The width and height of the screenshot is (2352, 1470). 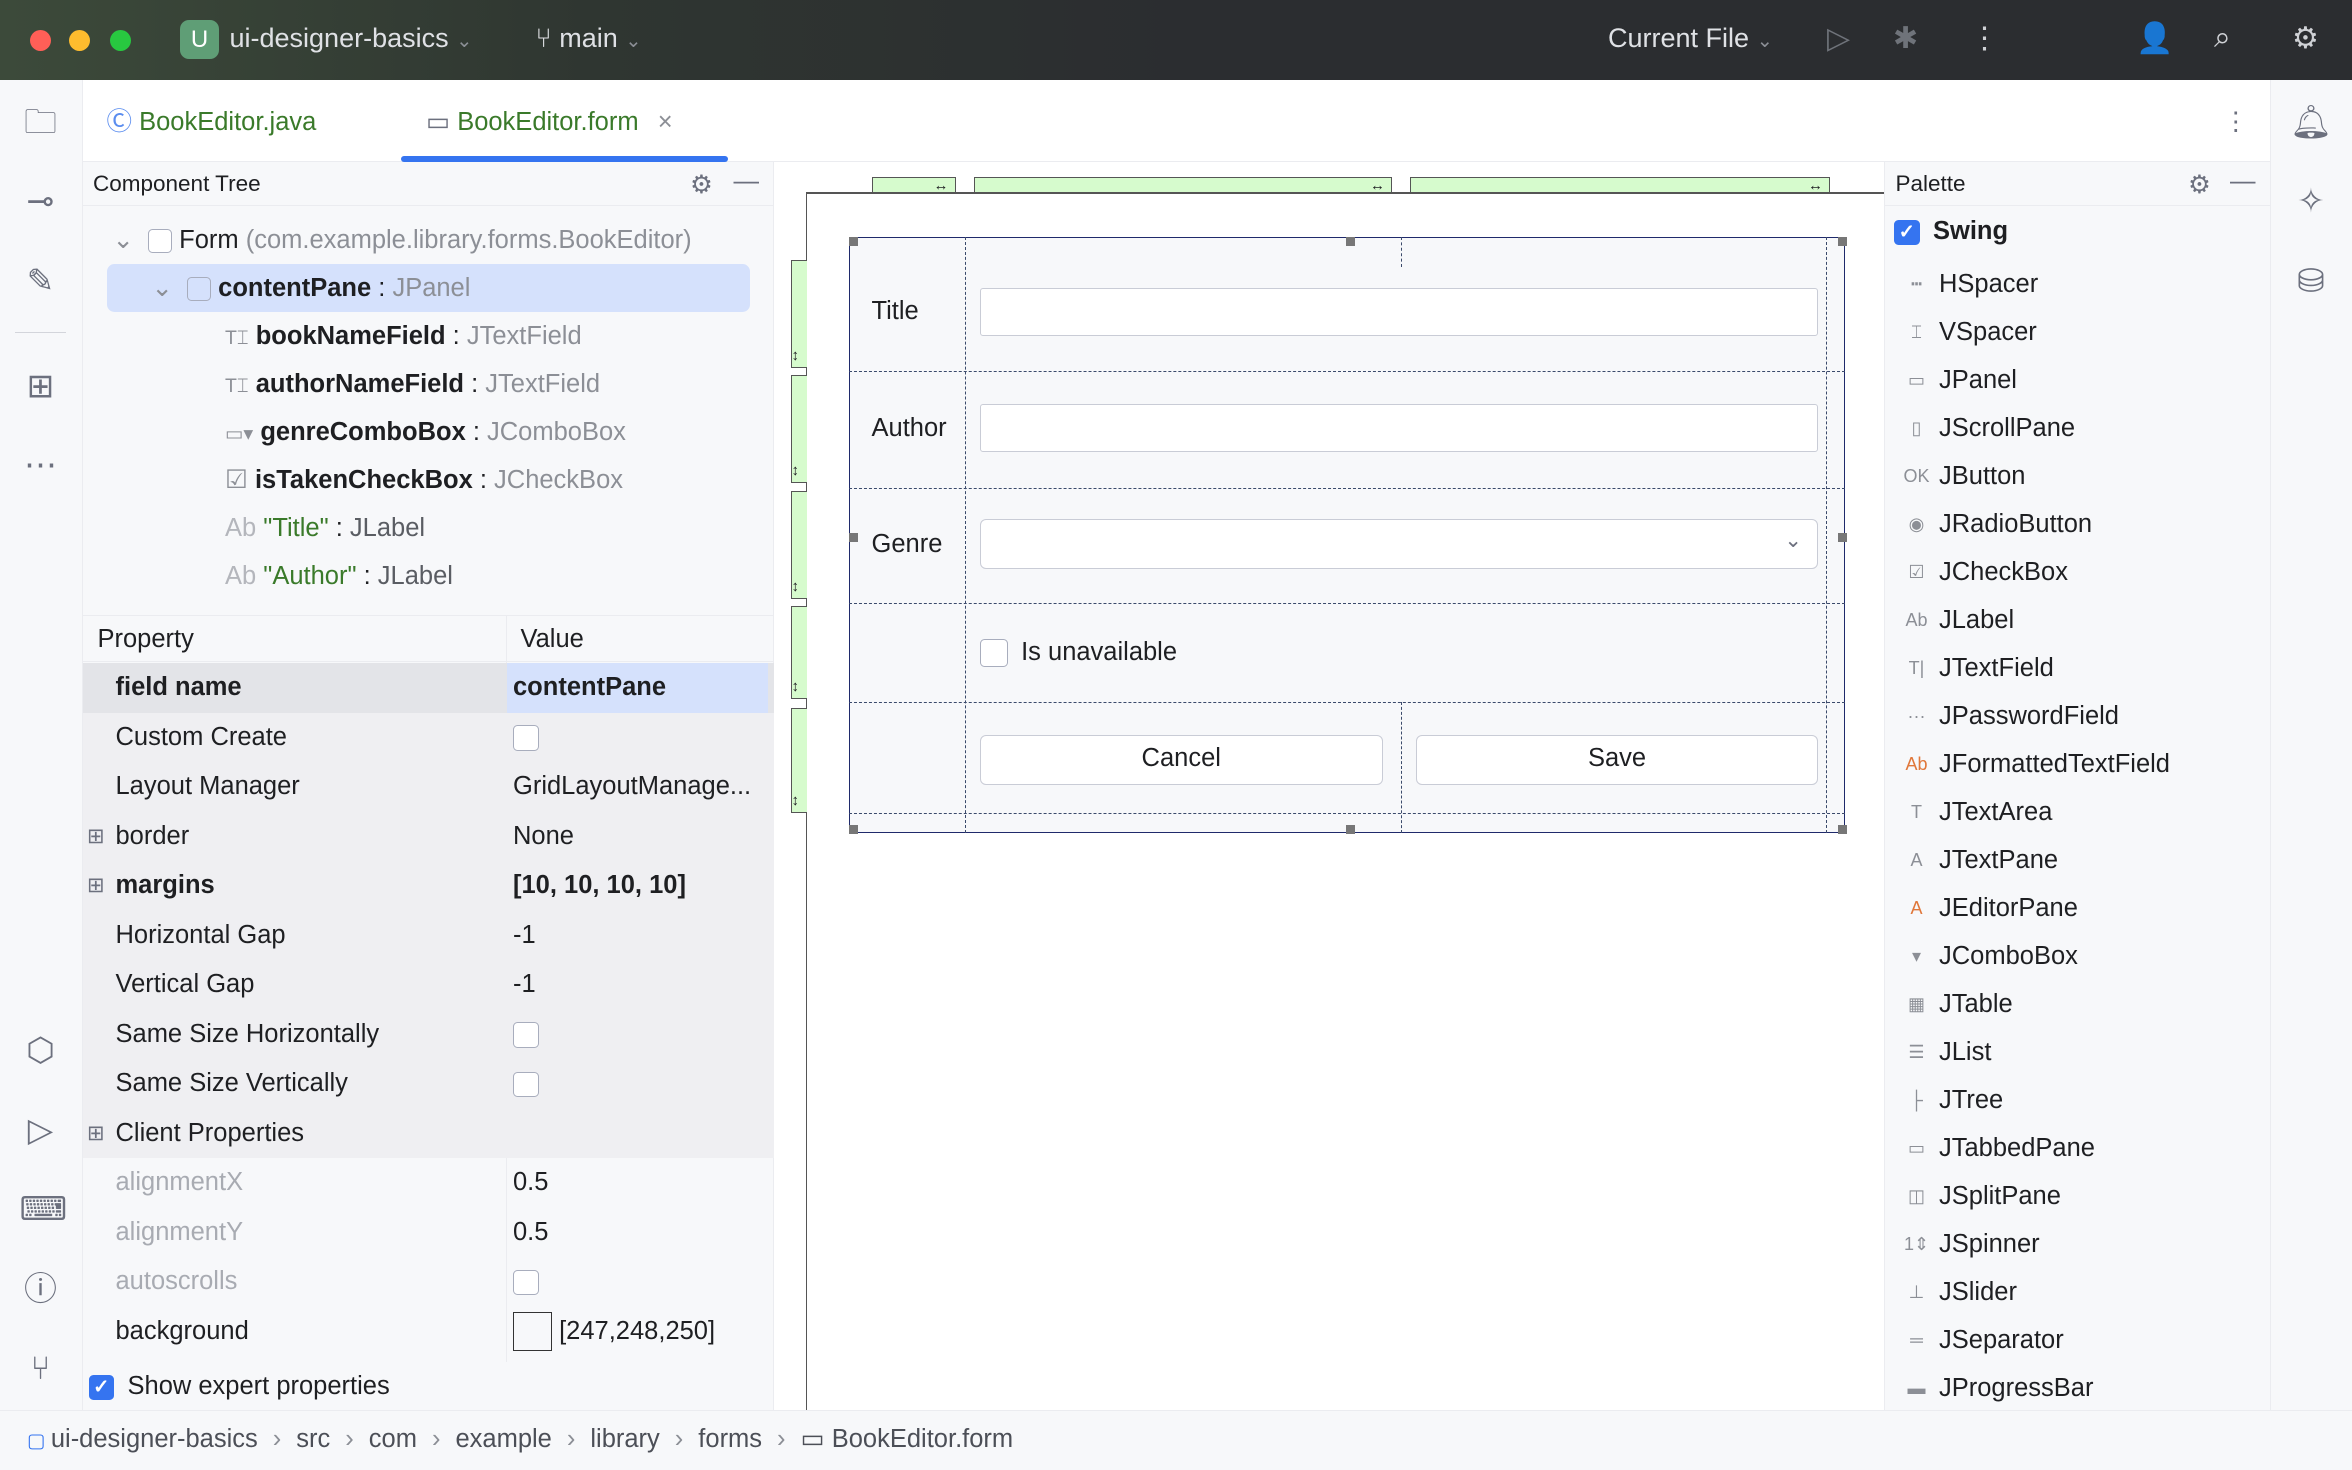 What do you see at coordinates (41, 122) in the screenshot?
I see `folder-icon: 🗀` at bounding box center [41, 122].